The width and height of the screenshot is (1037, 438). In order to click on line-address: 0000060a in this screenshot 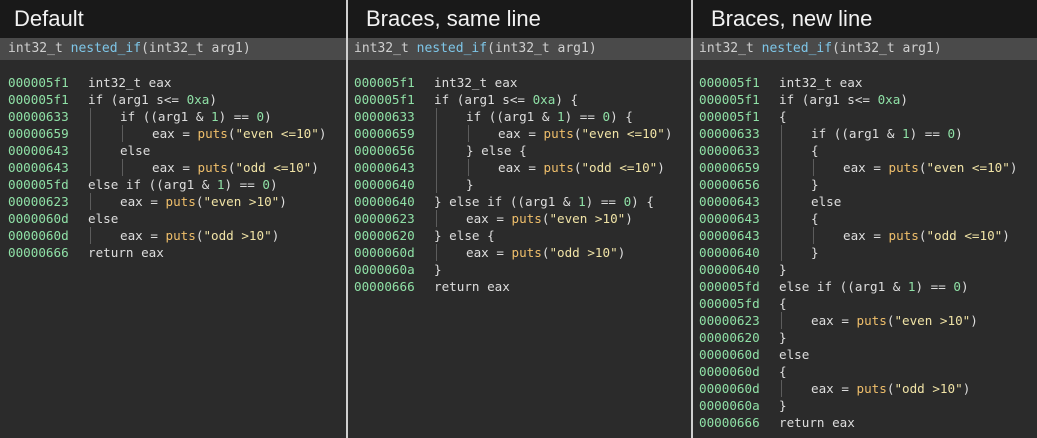, I will do `click(394, 269)`.